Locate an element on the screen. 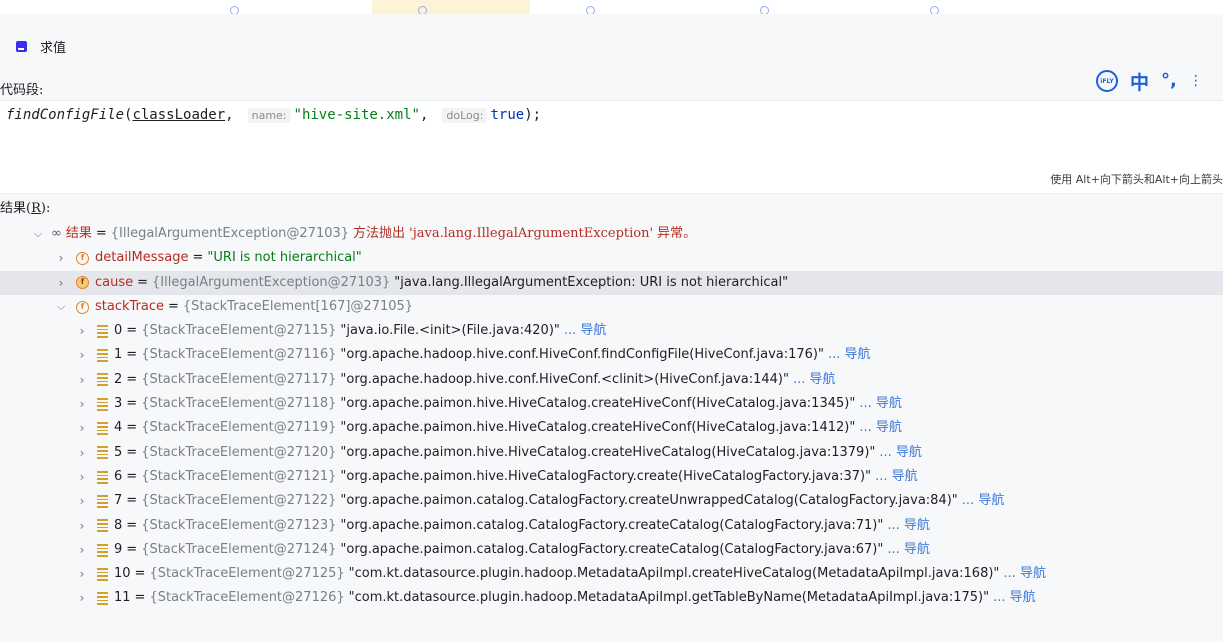 This screenshot has height=642, width=1223. code-method-name: findConfigFile is located at coordinates (65, 115).